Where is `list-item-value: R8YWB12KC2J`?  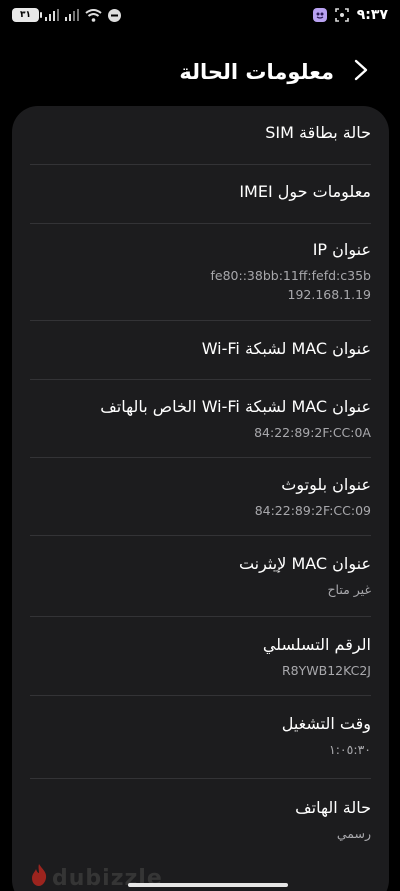
list-item-value: R8YWB12KC2J is located at coordinates (326, 670).